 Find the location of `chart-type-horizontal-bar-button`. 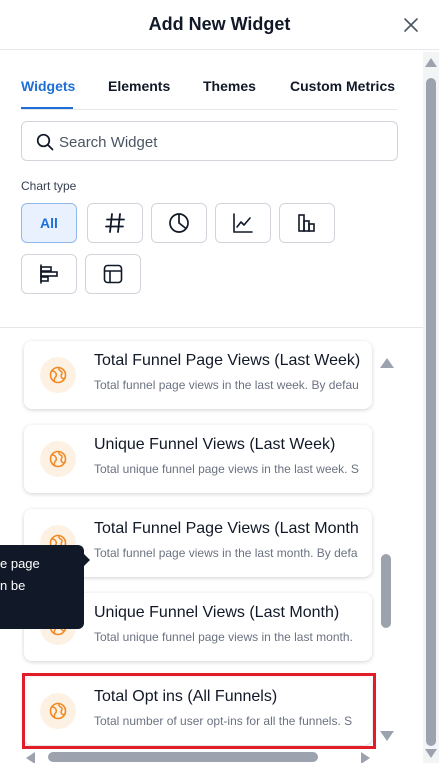

chart-type-horizontal-bar-button is located at coordinates (49, 274).